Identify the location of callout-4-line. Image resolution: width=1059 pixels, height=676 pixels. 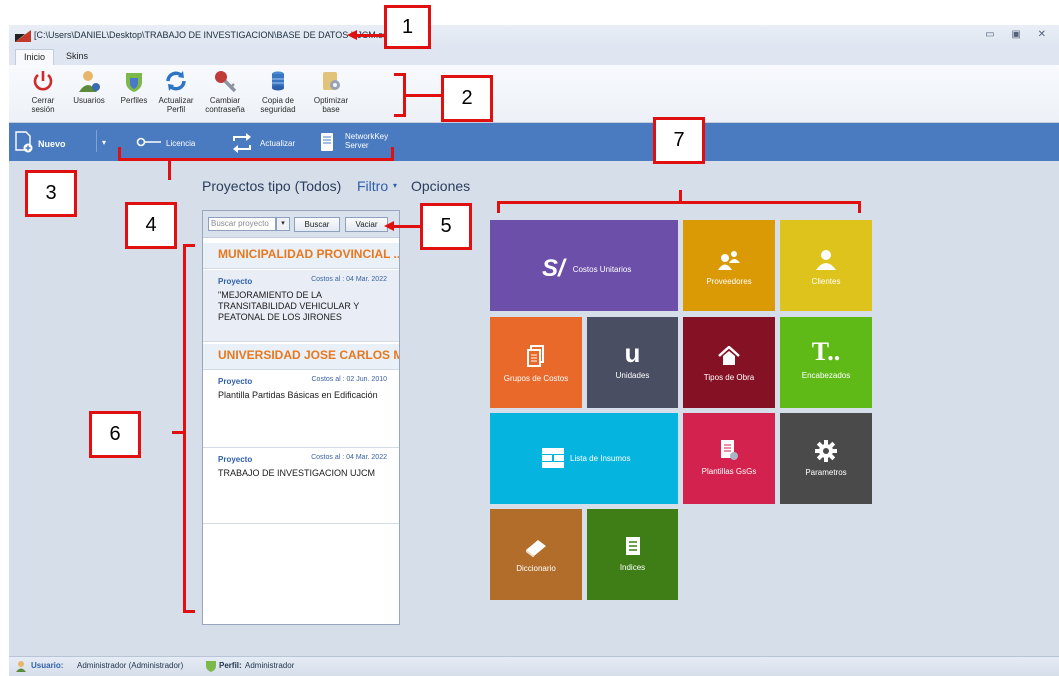
(169, 170).